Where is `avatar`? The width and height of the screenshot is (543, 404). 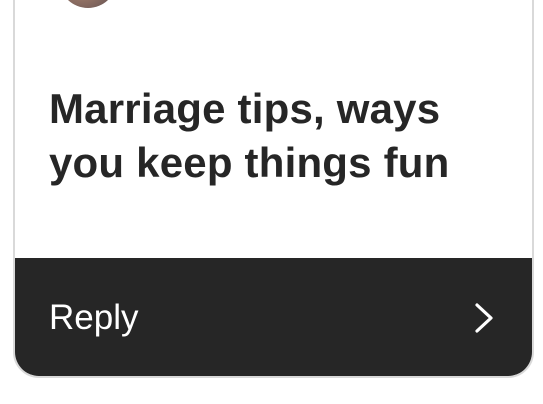 avatar is located at coordinates (88, 4).